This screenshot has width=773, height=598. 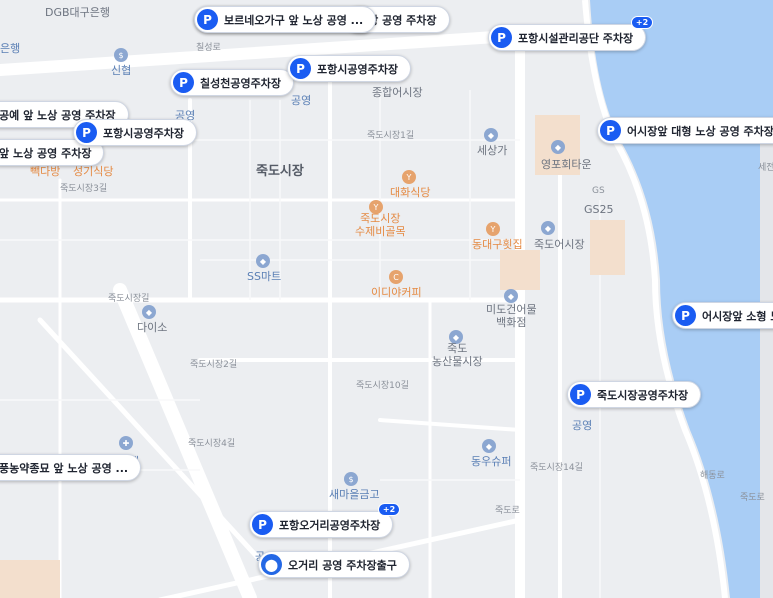 What do you see at coordinates (391, 136) in the screenshot?
I see `street-label: 죽도시장1길` at bounding box center [391, 136].